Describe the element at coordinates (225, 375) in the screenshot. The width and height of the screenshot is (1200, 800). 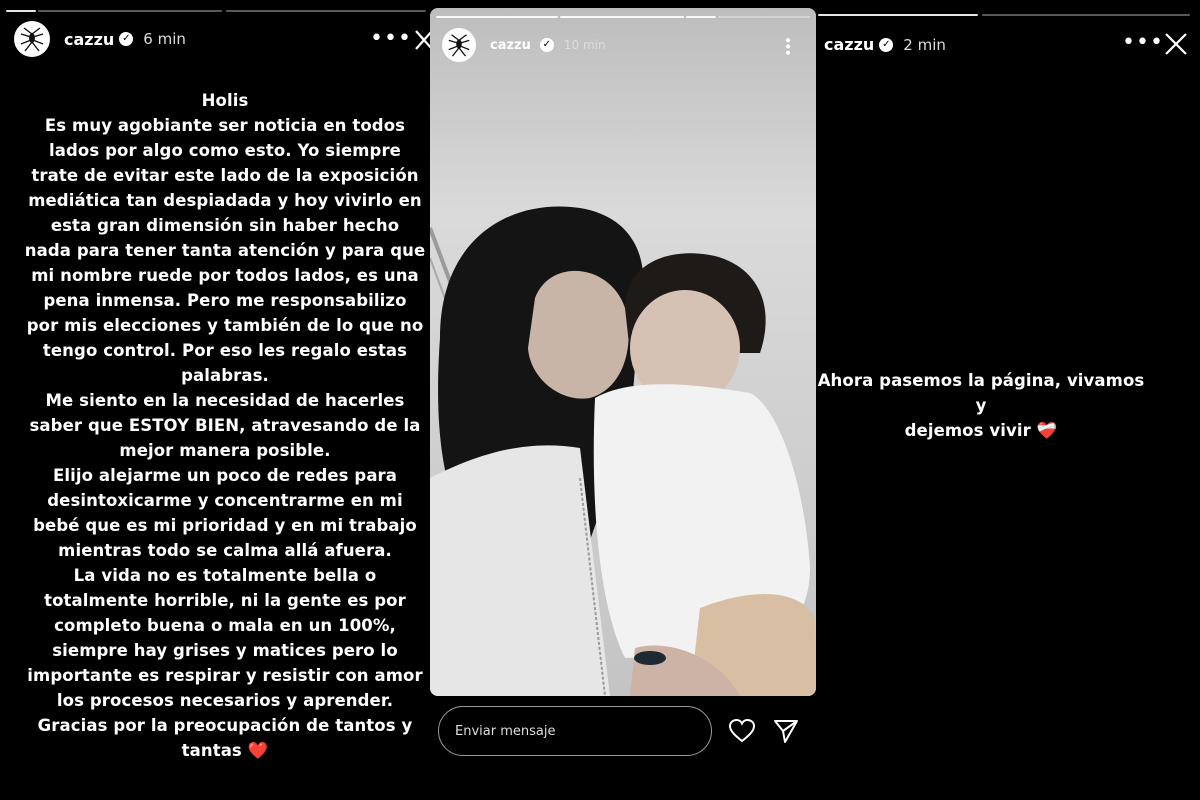
I see `story-text-line: palabras.` at that location.